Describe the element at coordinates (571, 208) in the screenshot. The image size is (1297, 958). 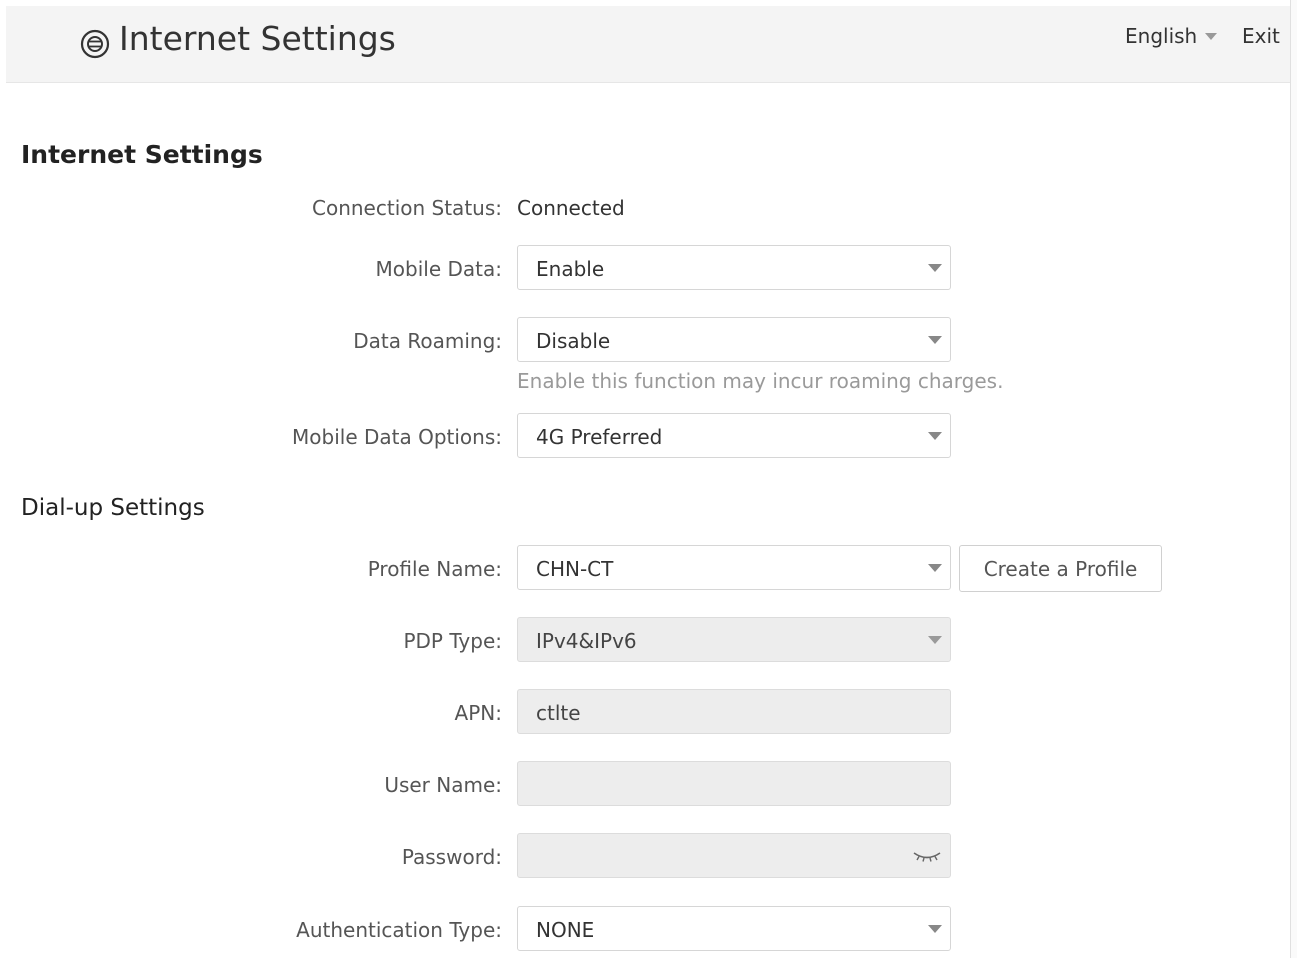
I see `connection-status-value: Connected` at that location.